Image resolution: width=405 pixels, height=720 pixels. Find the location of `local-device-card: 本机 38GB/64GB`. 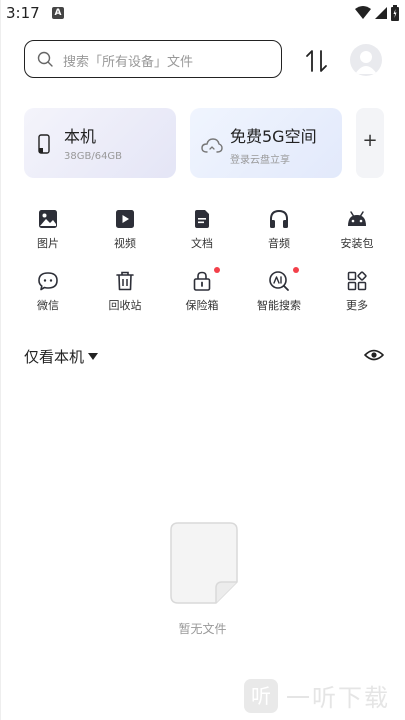

local-device-card: 本机 38GB/64GB is located at coordinates (100, 143).